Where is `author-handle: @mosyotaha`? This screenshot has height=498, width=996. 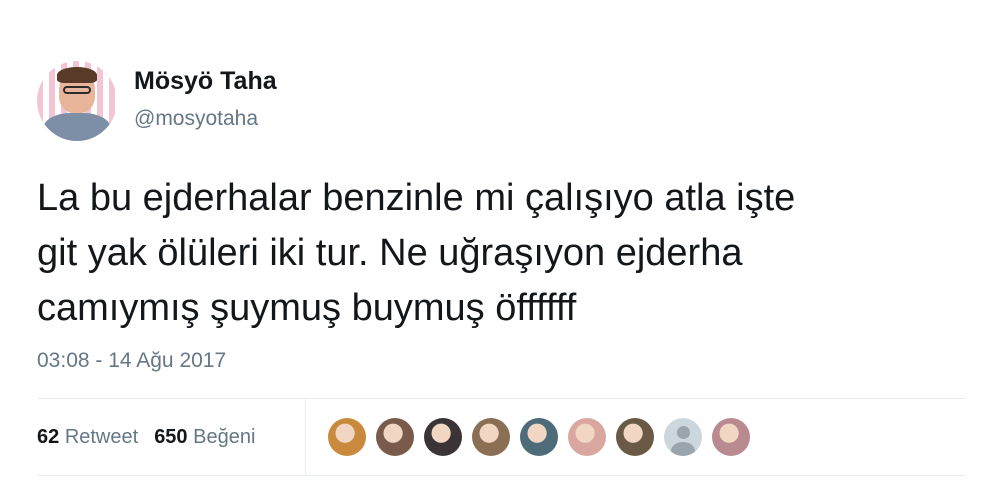
author-handle: @mosyotaha is located at coordinates (196, 119).